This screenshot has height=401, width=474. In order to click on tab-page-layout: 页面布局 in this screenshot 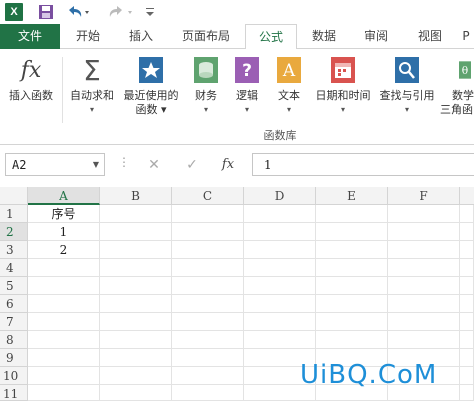, I will do `click(206, 36)`.